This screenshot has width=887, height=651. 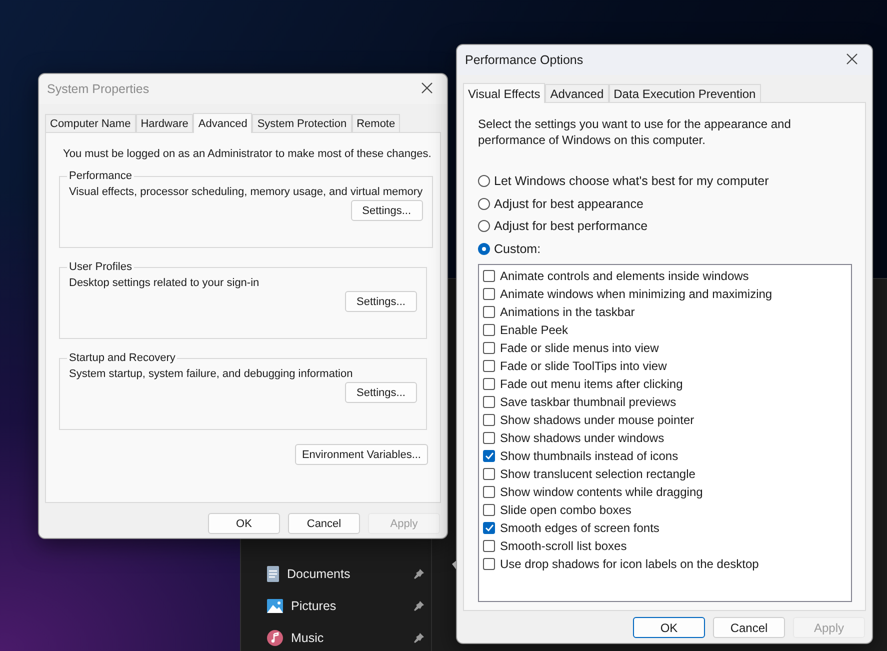 I want to click on tab: Hardware, so click(x=165, y=123).